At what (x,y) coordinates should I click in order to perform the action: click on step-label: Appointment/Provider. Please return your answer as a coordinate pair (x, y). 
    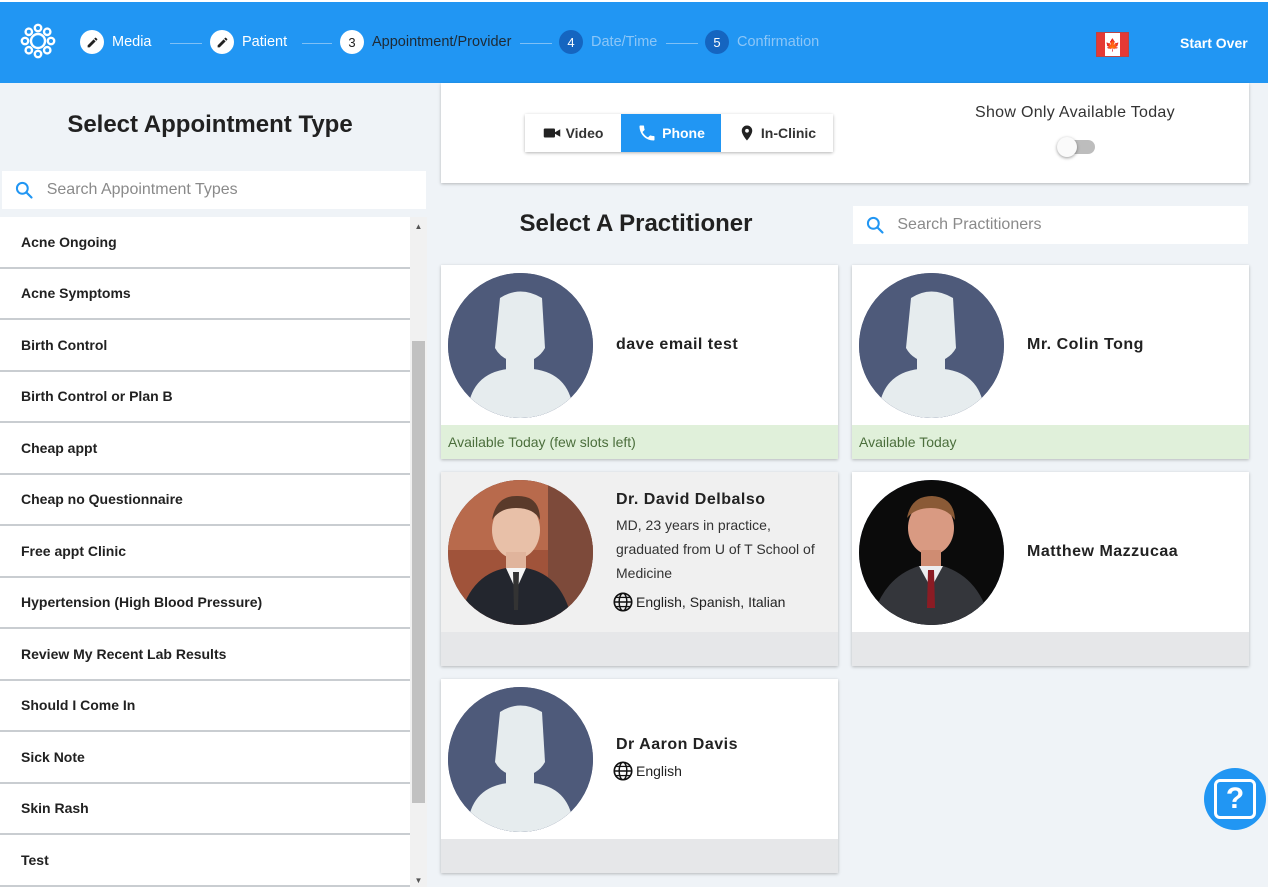
    Looking at the image, I should click on (442, 42).